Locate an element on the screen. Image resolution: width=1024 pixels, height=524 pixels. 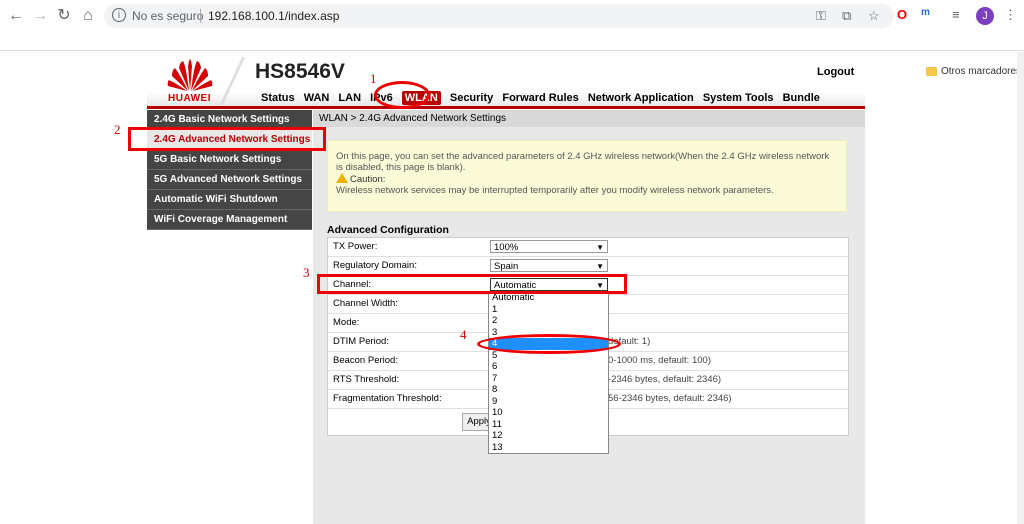
menu-bundle: Bundle is located at coordinates (801, 98).